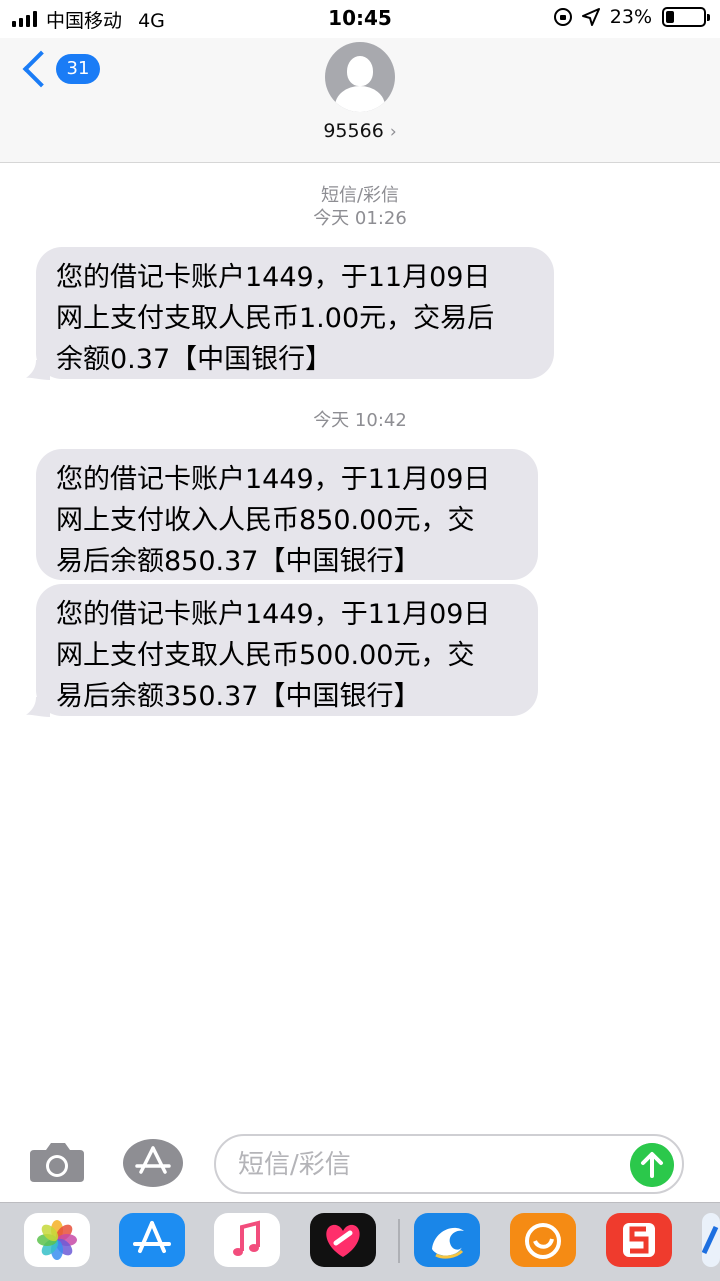 This screenshot has width=720, height=1281. I want to click on location-icon, so click(590, 17).